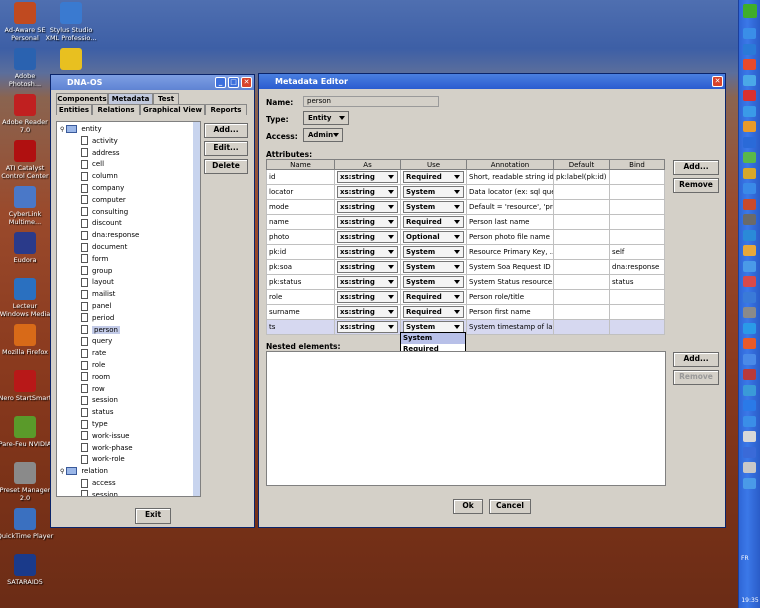 This screenshot has height=608, width=760. Describe the element at coordinates (105, 436) in the screenshot. I see `tree-item: work-issue` at that location.